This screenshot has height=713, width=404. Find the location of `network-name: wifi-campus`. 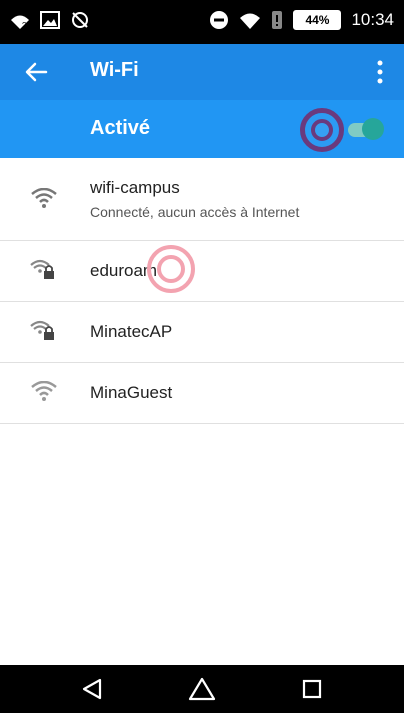

network-name: wifi-campus is located at coordinates (135, 187).